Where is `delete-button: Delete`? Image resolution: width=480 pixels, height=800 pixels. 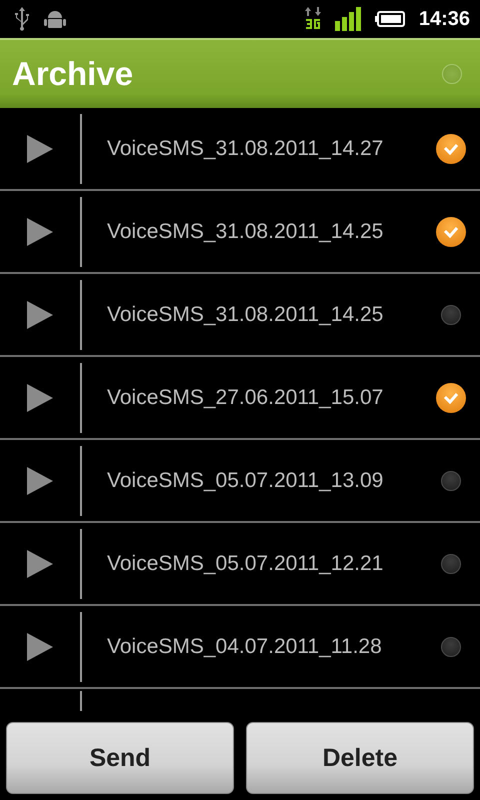 delete-button: Delete is located at coordinates (360, 758).